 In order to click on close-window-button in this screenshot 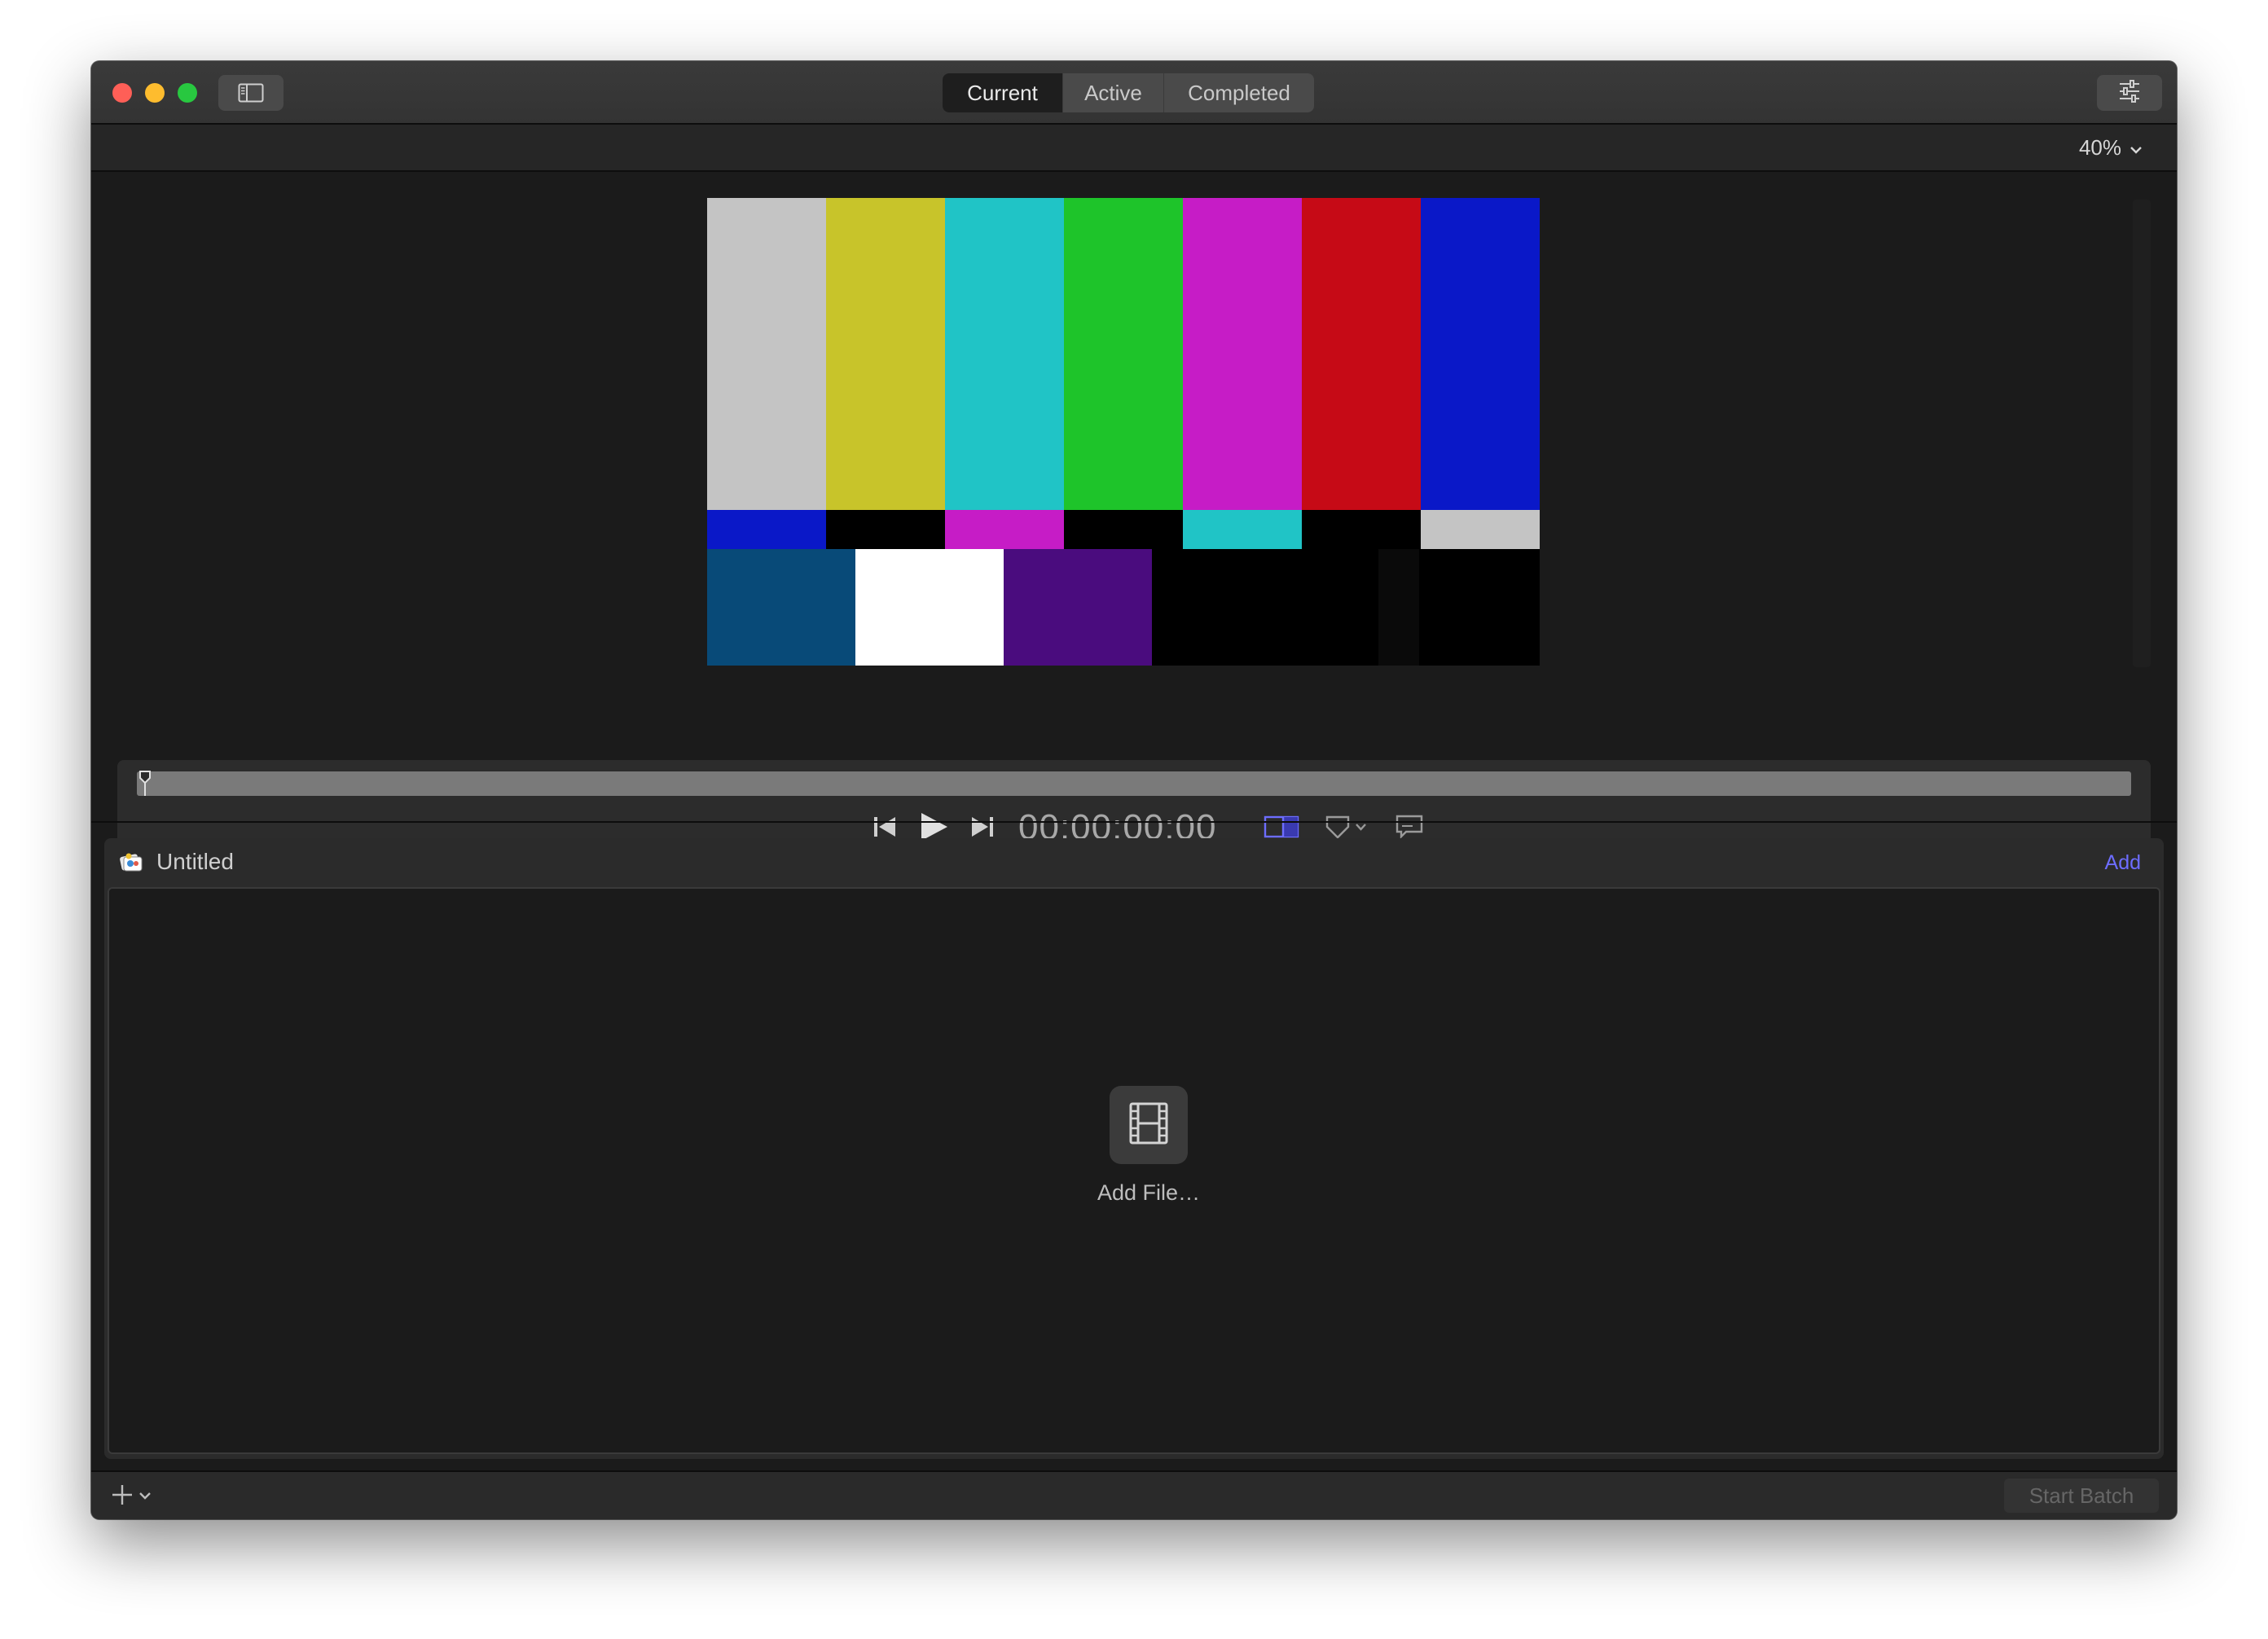, I will do `click(122, 93)`.